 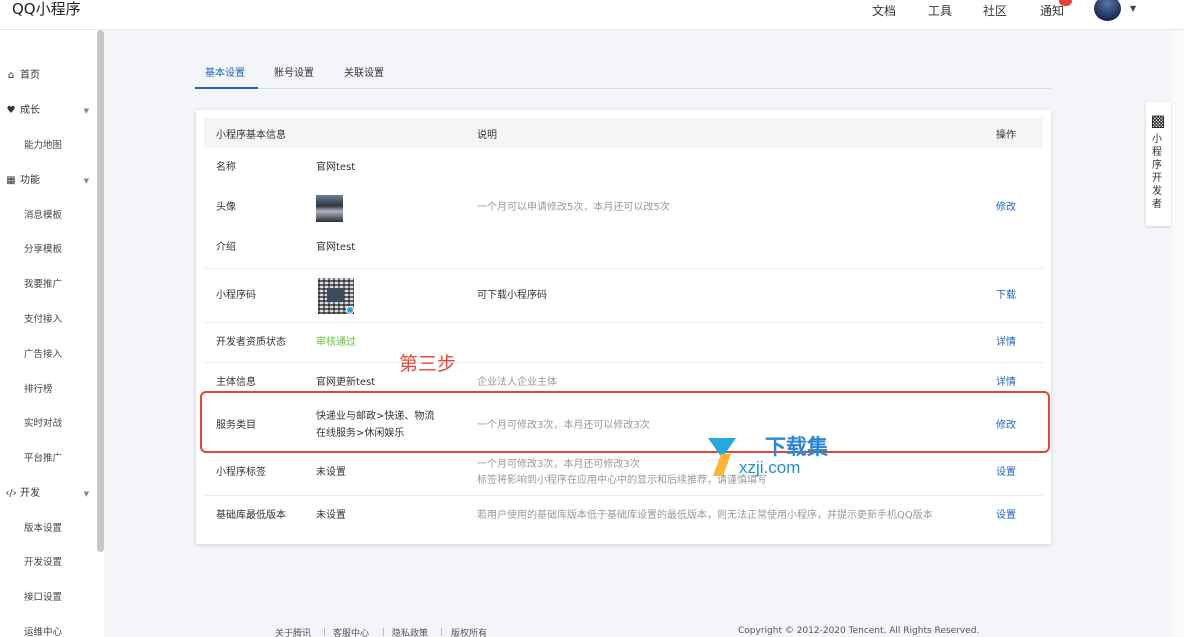 I want to click on sidebar-item: 实时对战, so click(x=47, y=424).